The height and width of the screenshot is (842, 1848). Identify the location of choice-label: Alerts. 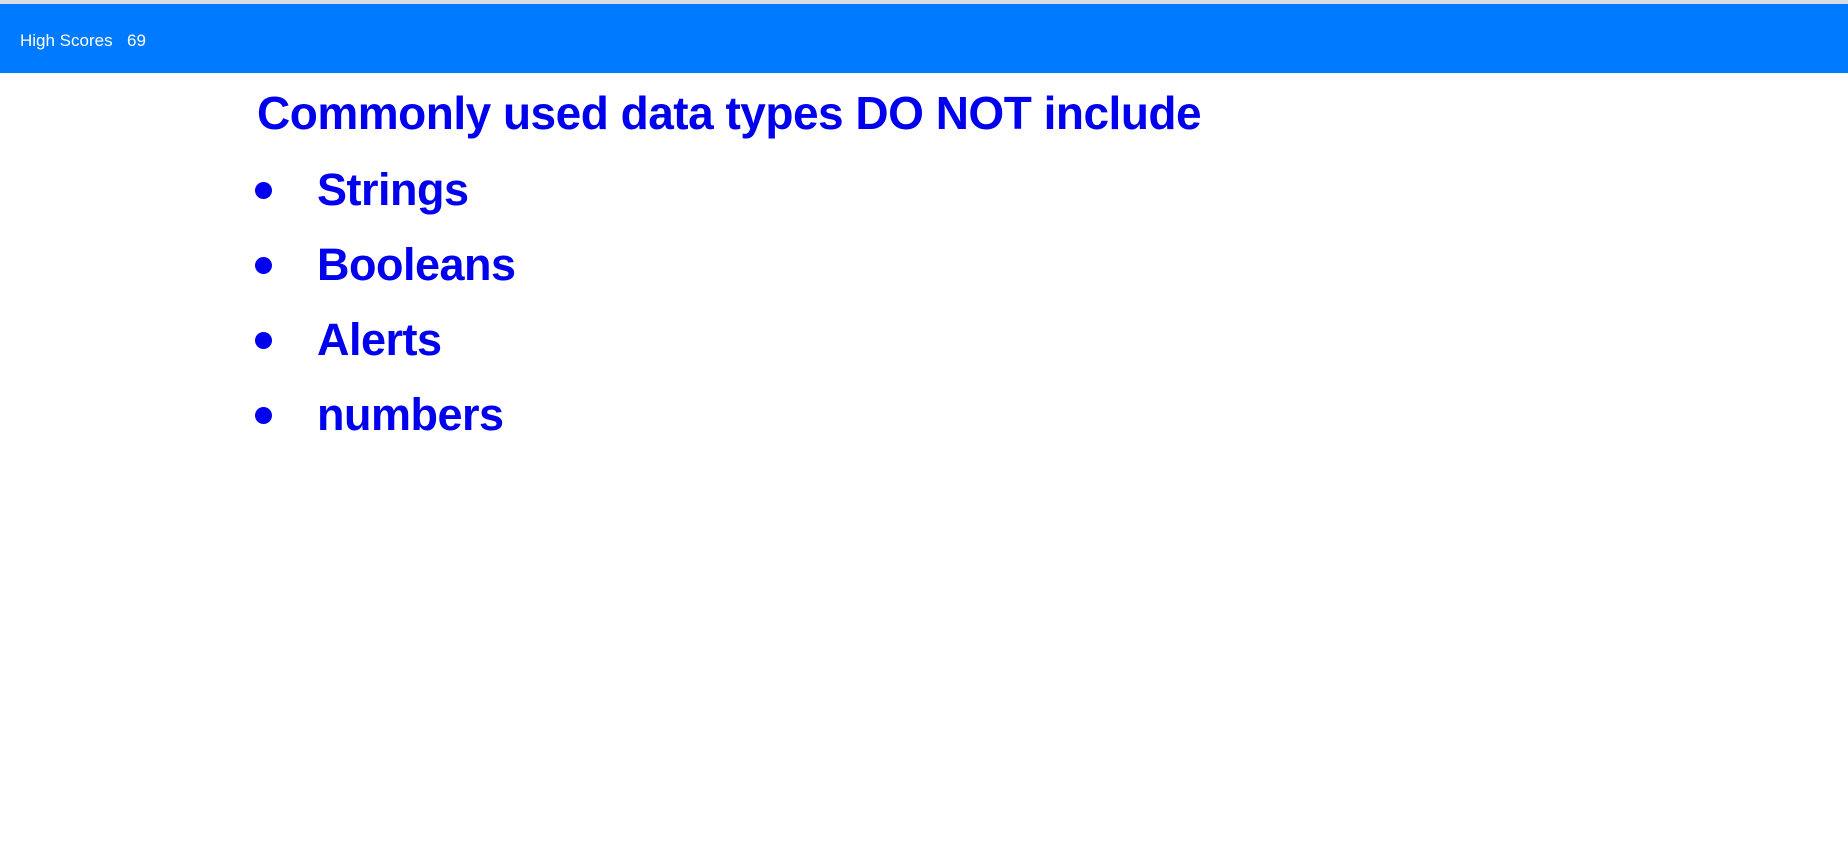
(379, 339).